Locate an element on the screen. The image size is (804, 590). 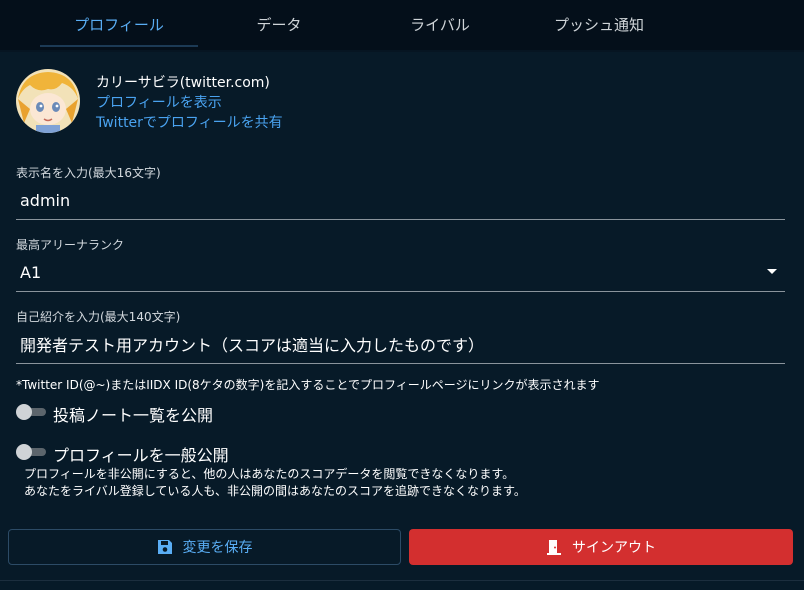
caret-down-icon is located at coordinates (772, 271).